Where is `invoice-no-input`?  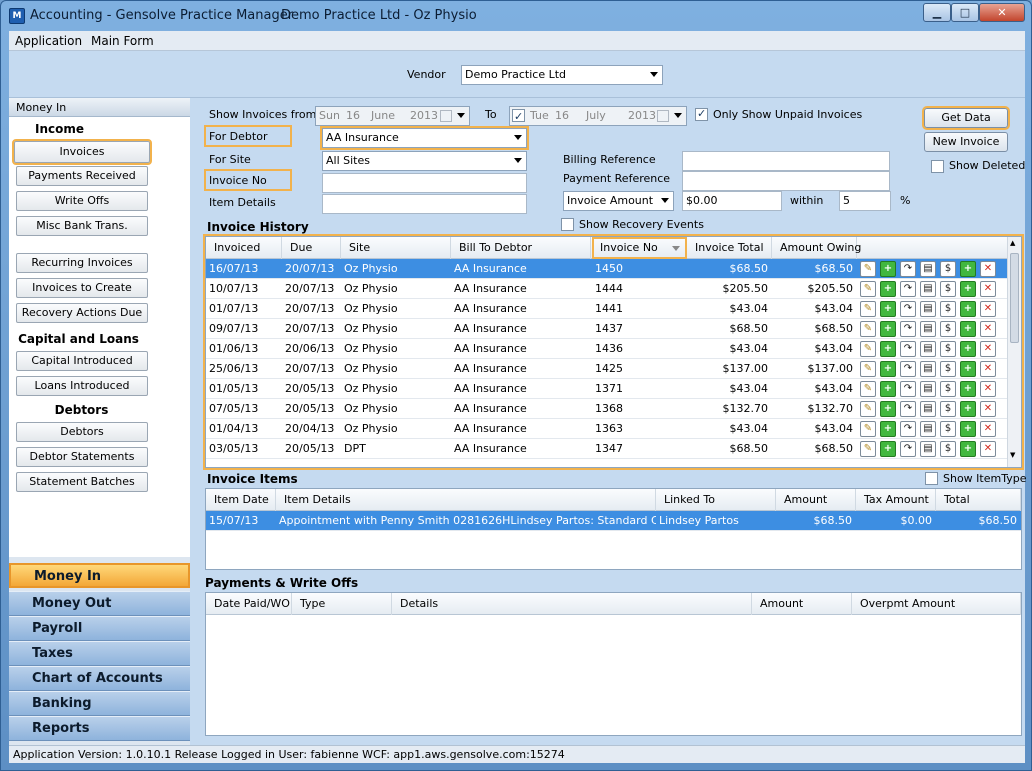 invoice-no-input is located at coordinates (424, 183).